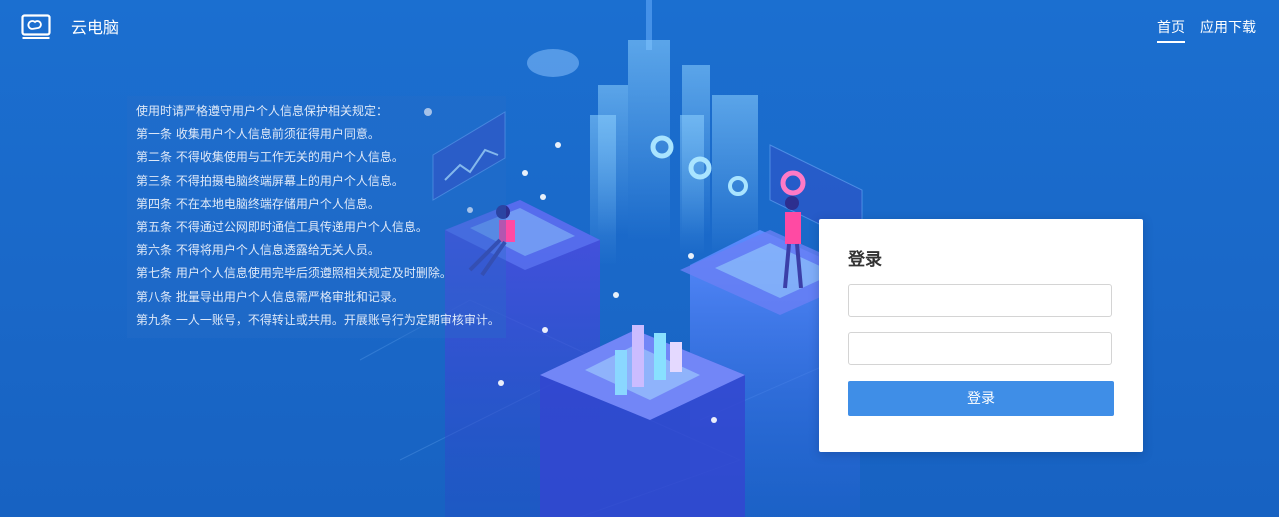 The image size is (1279, 517). I want to click on rule-item: 第五条 不得通过公网即时通信工具传递用户个人信息。, so click(282, 227).